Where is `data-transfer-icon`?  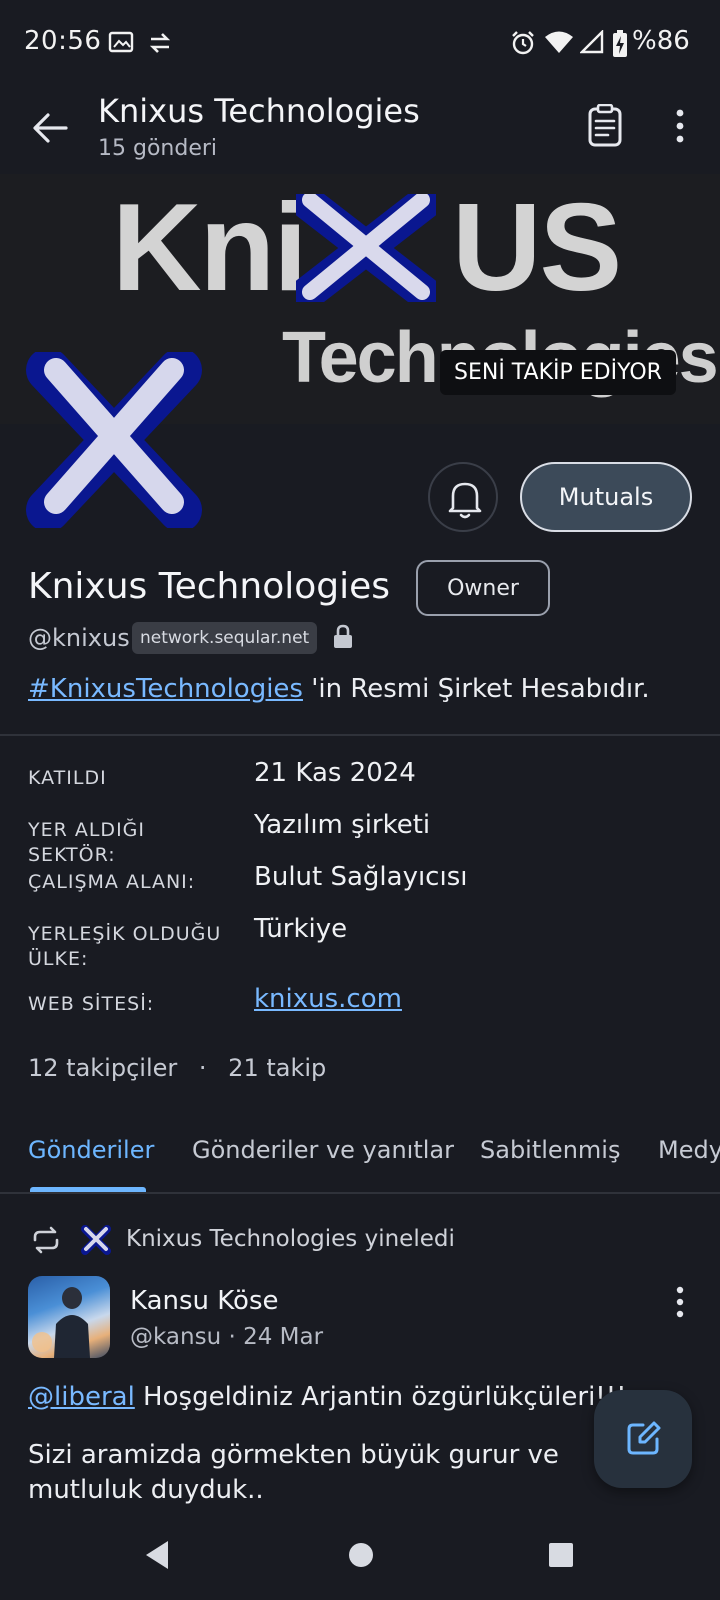
data-transfer-icon is located at coordinates (160, 43).